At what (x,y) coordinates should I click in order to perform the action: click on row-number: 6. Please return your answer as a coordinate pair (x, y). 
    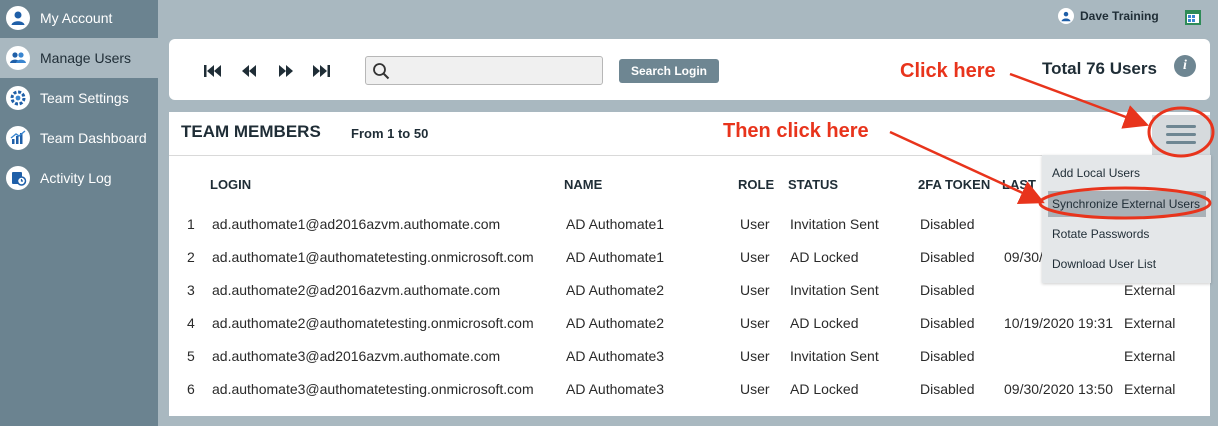
    Looking at the image, I should click on (191, 389).